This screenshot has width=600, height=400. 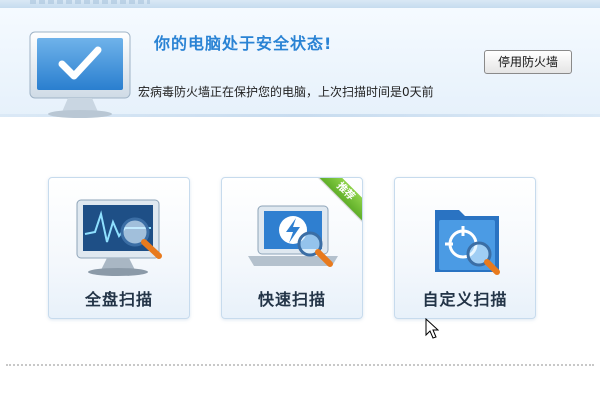 I want to click on full-scan-button: 全盘扫描, so click(x=119, y=248).